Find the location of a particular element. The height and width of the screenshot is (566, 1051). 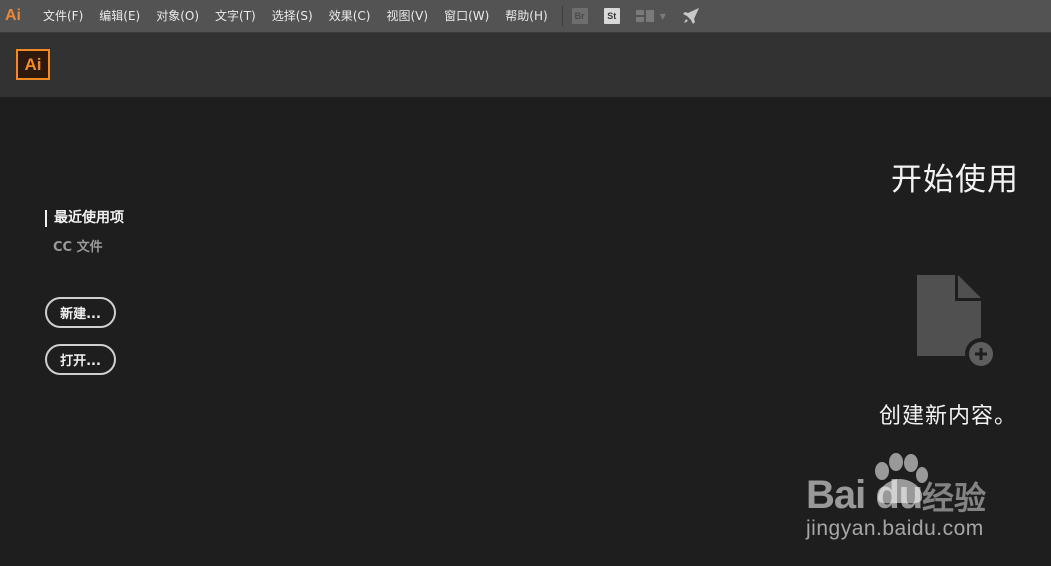

menu-help: 帮助(H) is located at coordinates (526, 16).